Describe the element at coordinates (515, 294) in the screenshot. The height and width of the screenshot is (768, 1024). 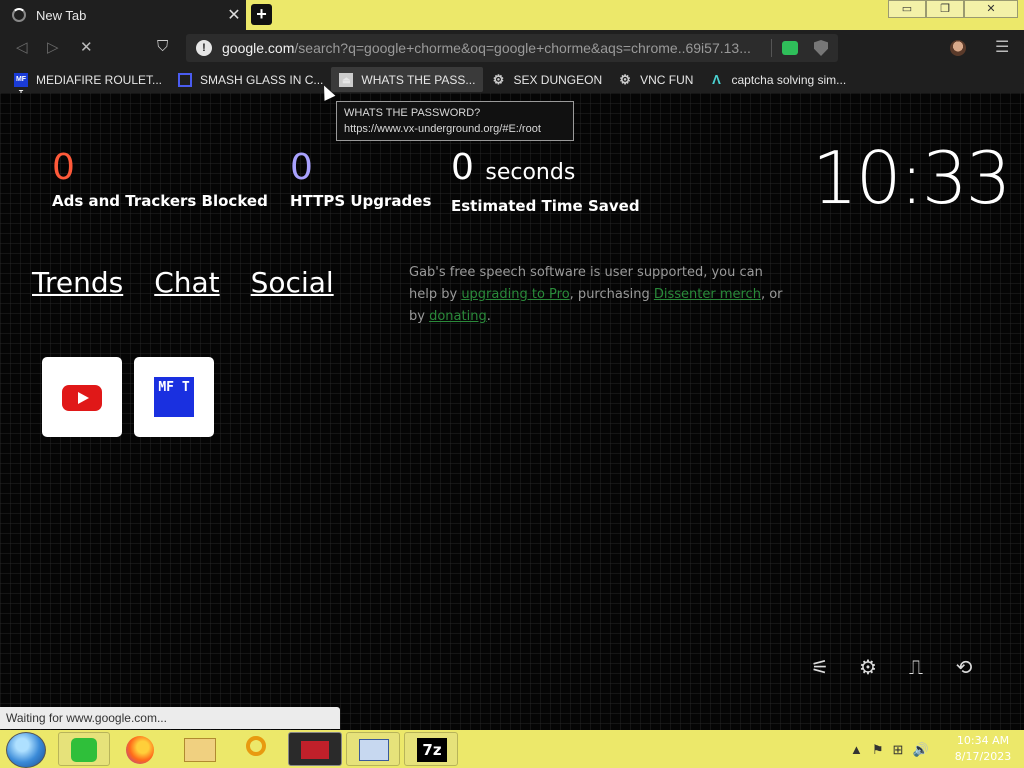
I see `upgrade-pro-link: upgrading to Pro` at that location.